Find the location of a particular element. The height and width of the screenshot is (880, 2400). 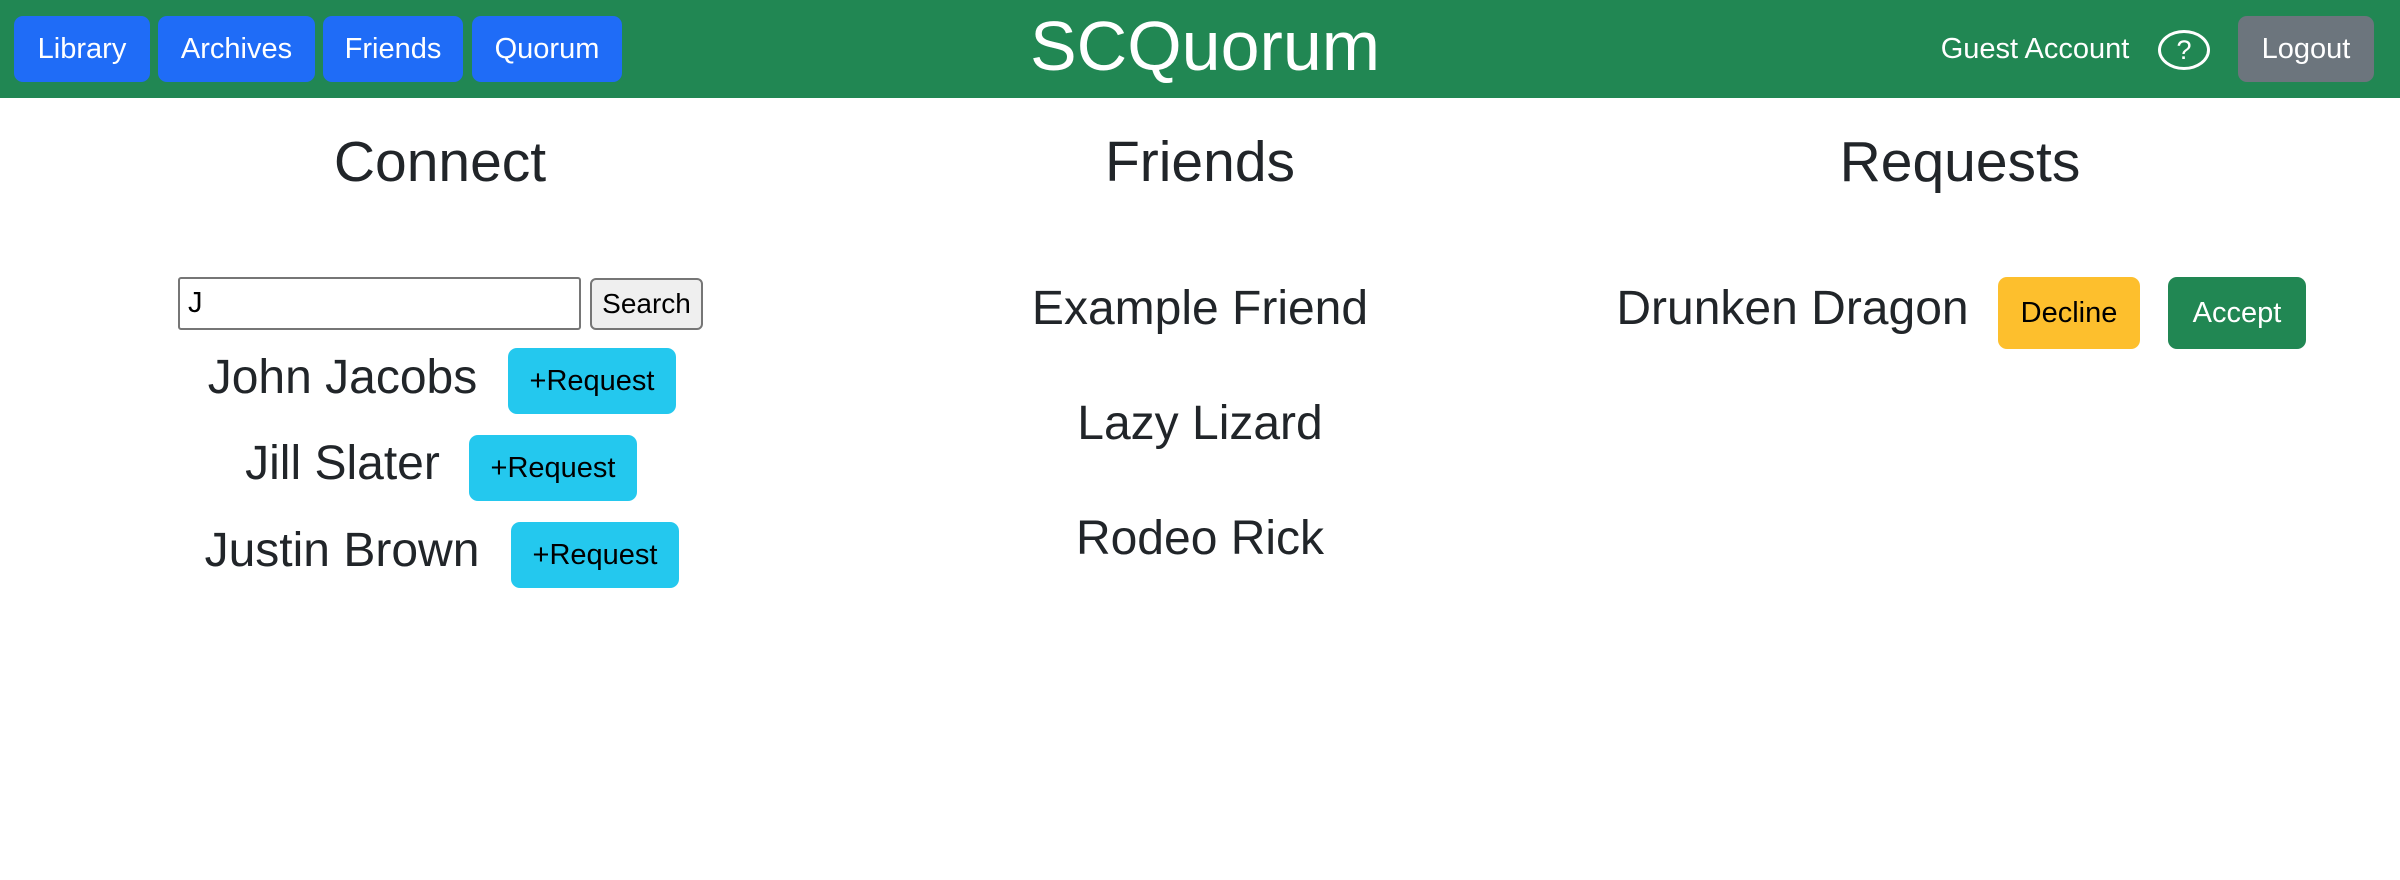

friend-list-item: Rodeo Rick is located at coordinates (1200, 538).